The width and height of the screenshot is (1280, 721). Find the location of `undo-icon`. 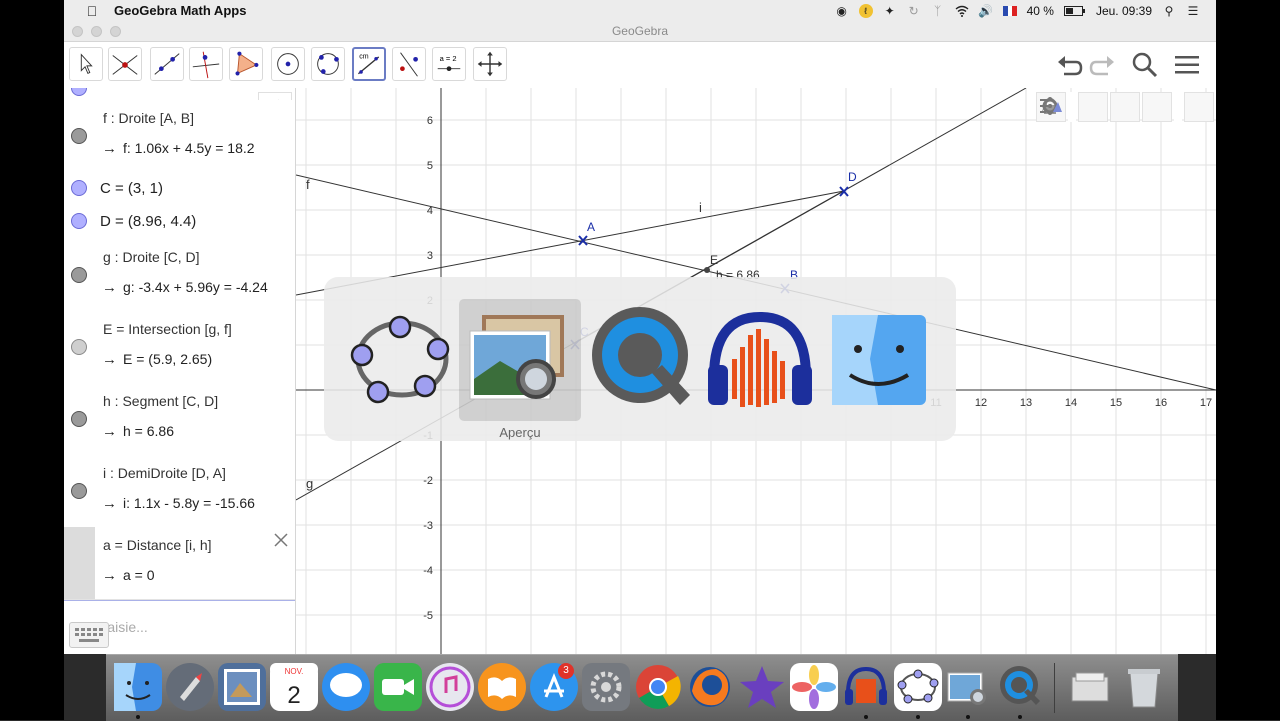

undo-icon is located at coordinates (1069, 65).